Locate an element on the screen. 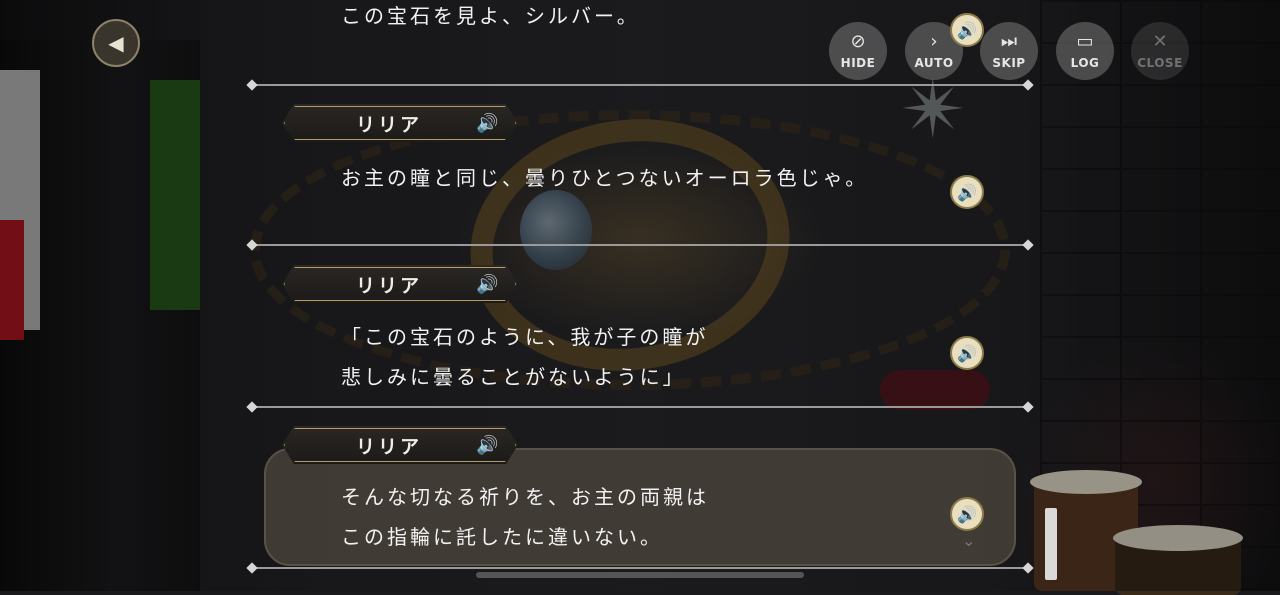  close-button: ✕ CLOSE is located at coordinates (1160, 51).